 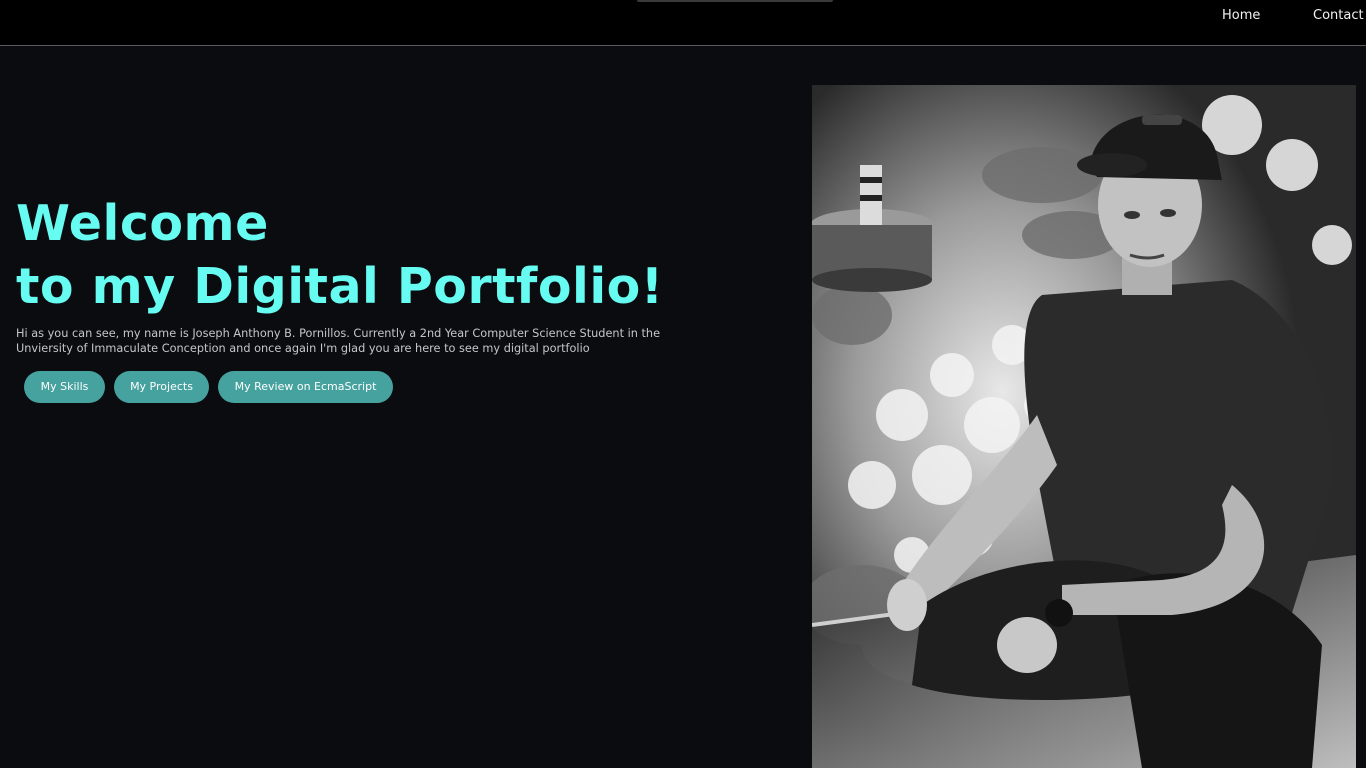 I want to click on hero-title: Welcome to my Digital Portfolio!, so click(x=340, y=255).